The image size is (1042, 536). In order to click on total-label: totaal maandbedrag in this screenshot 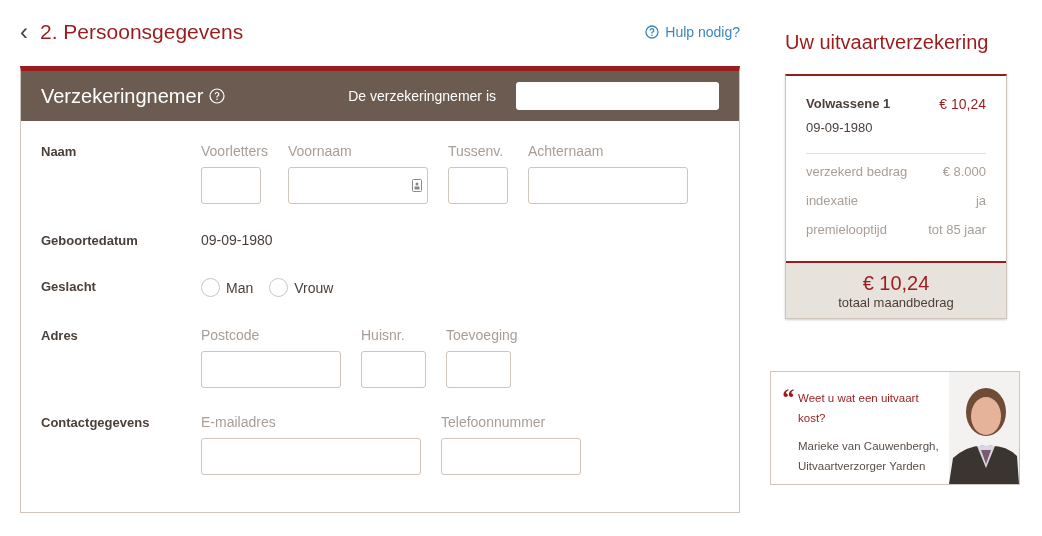, I will do `click(896, 302)`.